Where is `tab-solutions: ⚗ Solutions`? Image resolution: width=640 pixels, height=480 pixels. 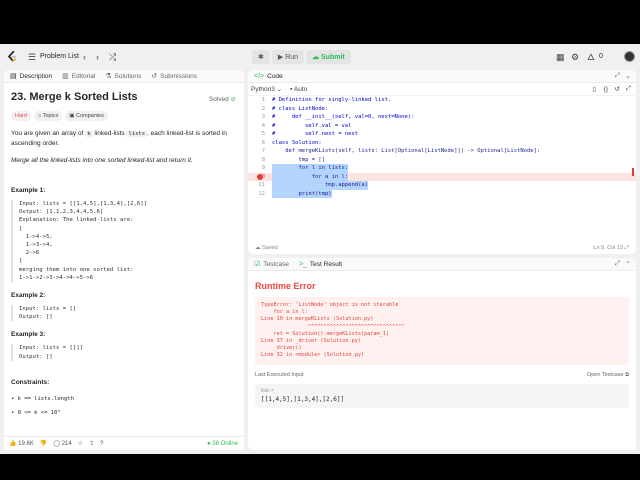 tab-solutions: ⚗ Solutions is located at coordinates (123, 76).